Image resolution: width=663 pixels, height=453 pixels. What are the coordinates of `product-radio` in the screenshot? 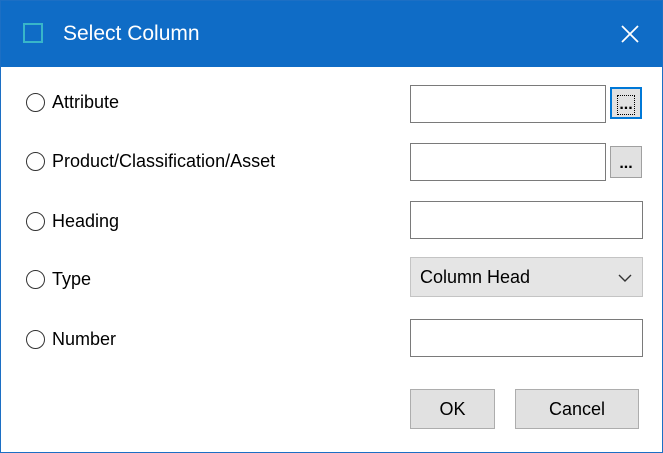 It's located at (35, 161).